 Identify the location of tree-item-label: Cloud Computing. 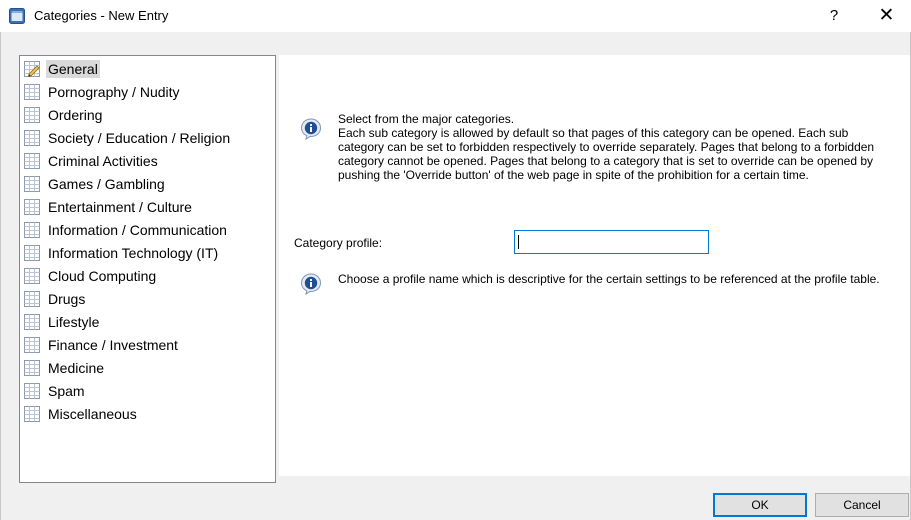
(102, 276).